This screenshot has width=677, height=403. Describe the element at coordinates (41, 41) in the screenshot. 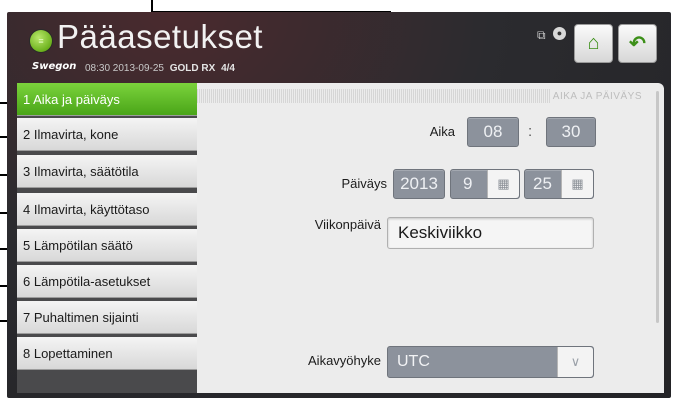

I see `menu-list-icon: ≡` at that location.